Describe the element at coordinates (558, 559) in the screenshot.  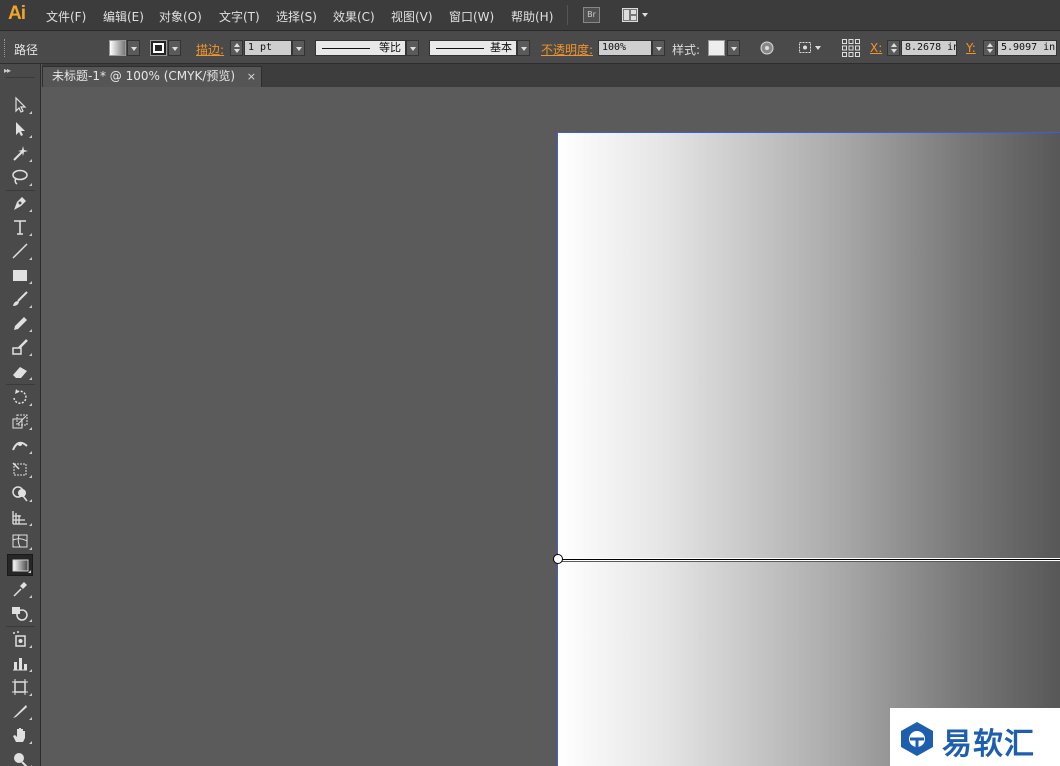
I see `anchor-point` at that location.